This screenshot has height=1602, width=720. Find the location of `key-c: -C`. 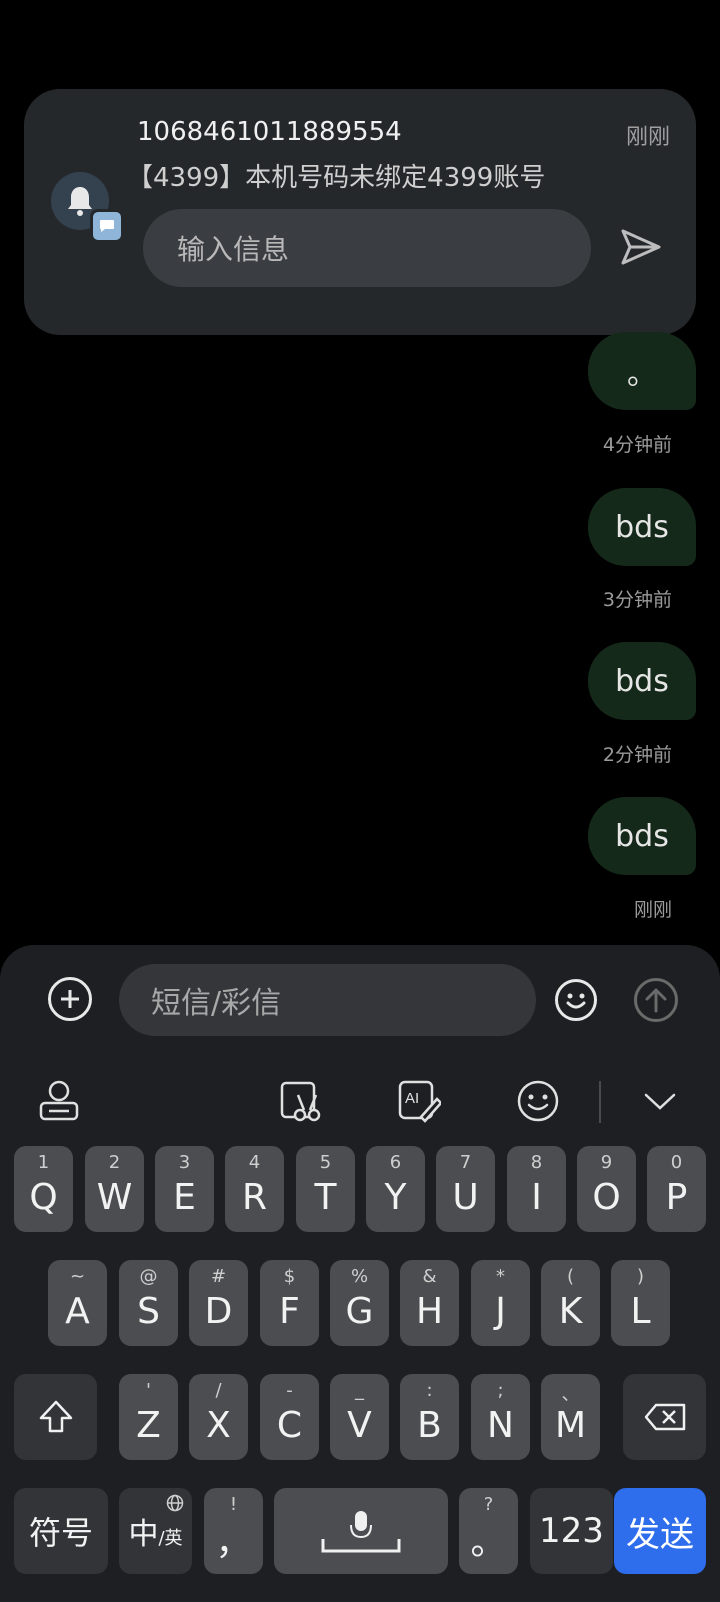

key-c: -C is located at coordinates (289, 1417).